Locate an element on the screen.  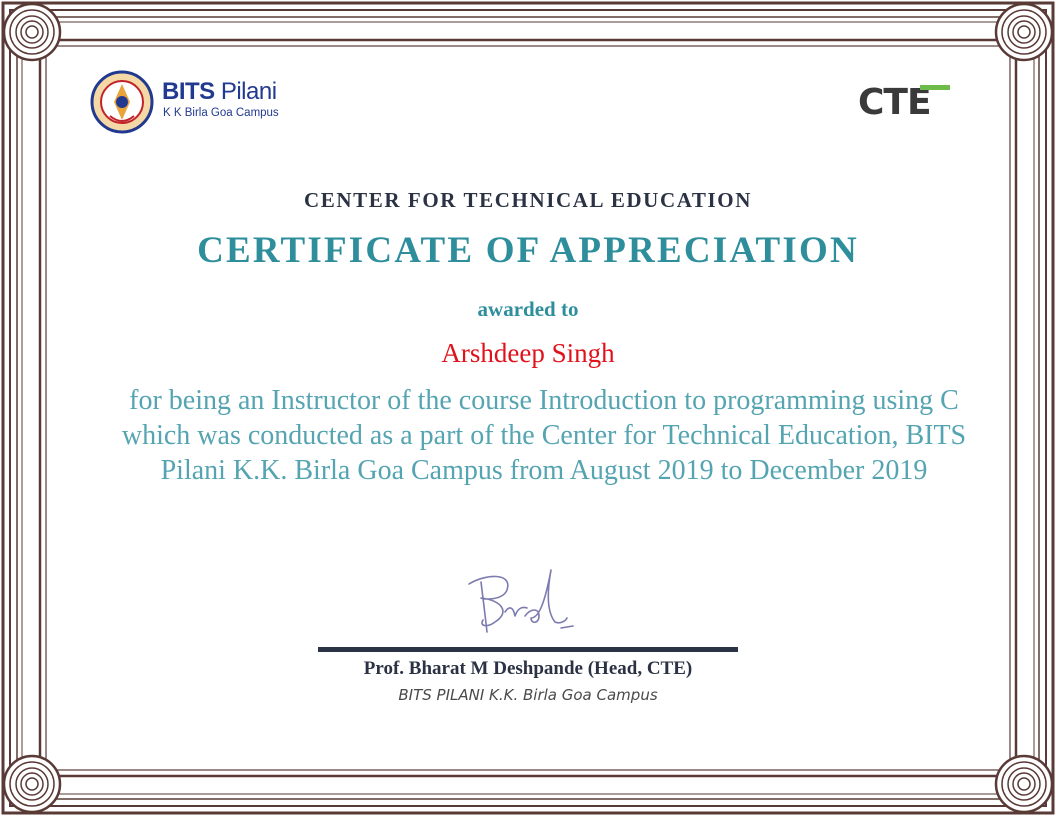
corner-ornament-top-left is located at coordinates (32, 32).